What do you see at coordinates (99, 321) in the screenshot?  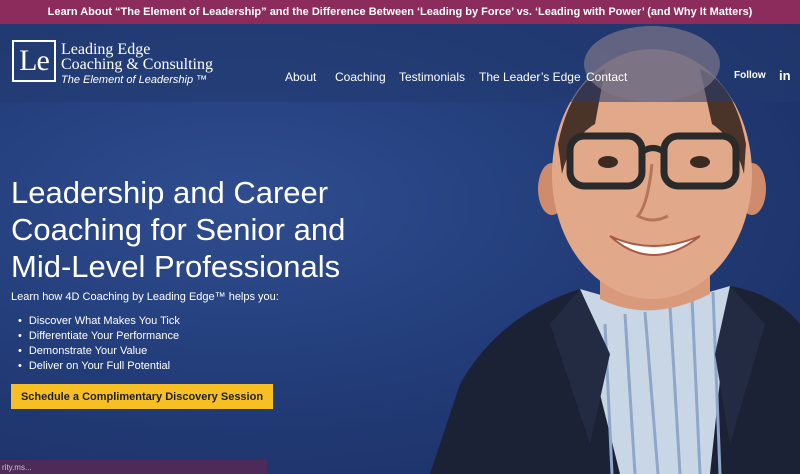 I see `list-item: Discover What Makes You Tick` at bounding box center [99, 321].